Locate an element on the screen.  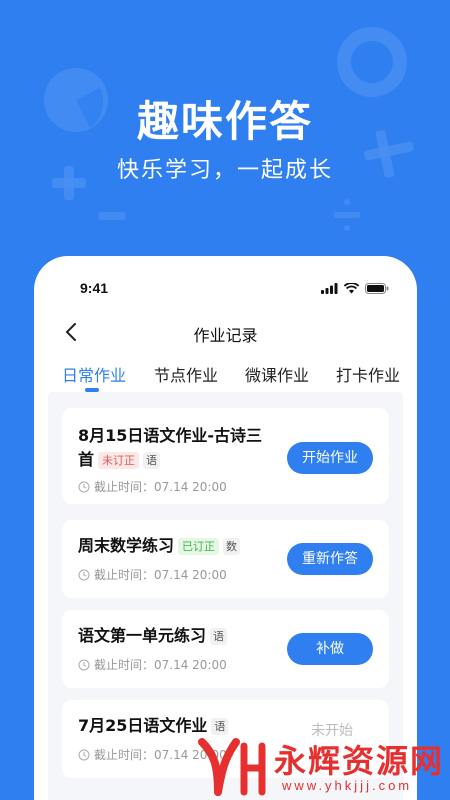
homework-title-text: 周末数学练习 is located at coordinates (126, 545).